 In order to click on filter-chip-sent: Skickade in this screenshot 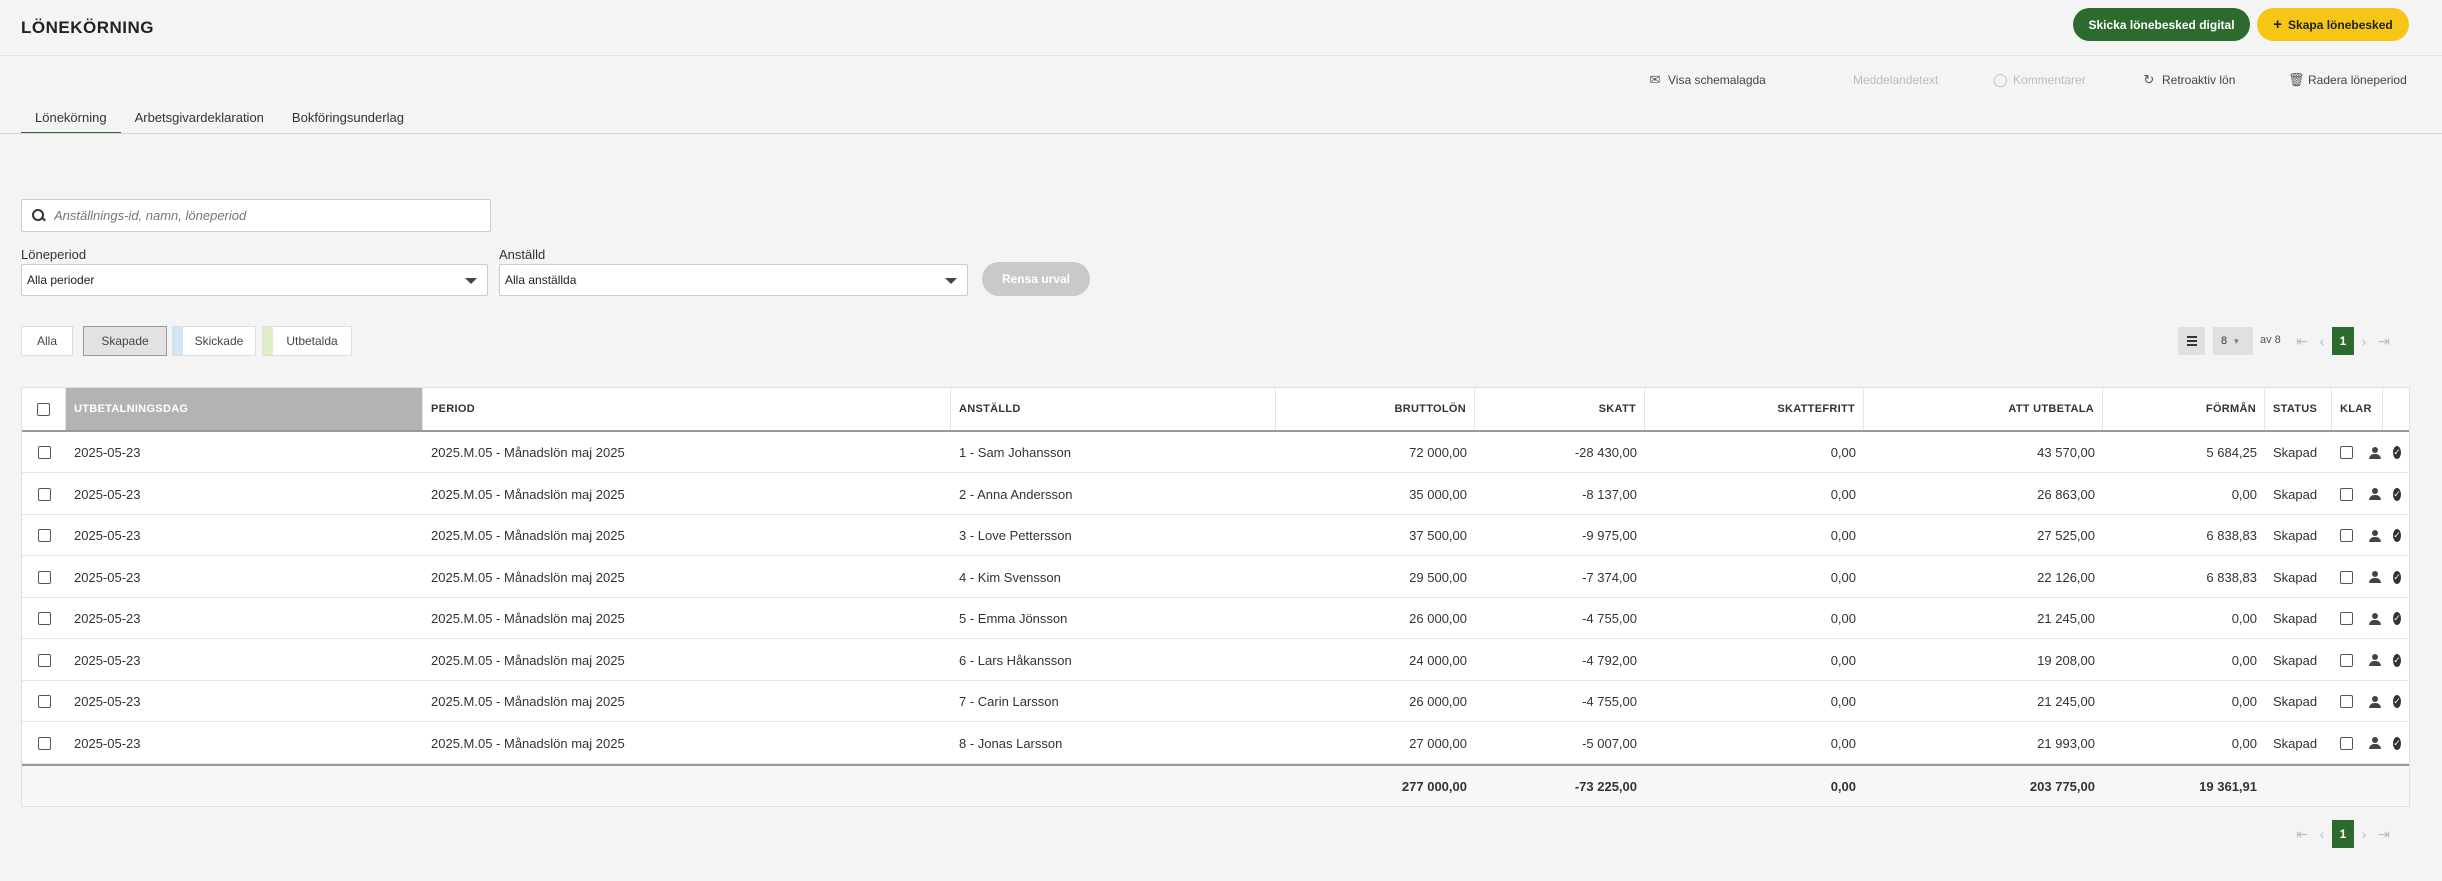, I will do `click(214, 341)`.